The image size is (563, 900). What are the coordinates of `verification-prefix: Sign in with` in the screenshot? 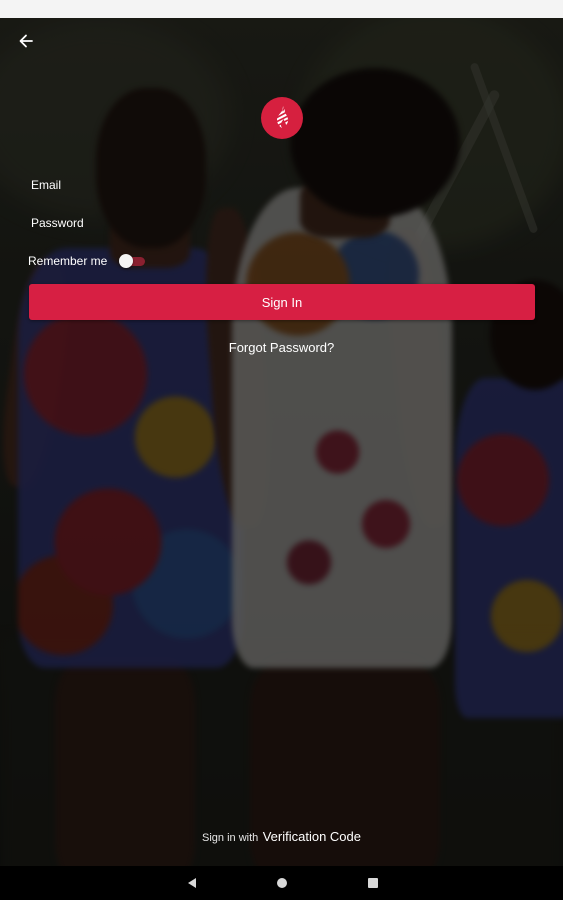 It's located at (230, 838).